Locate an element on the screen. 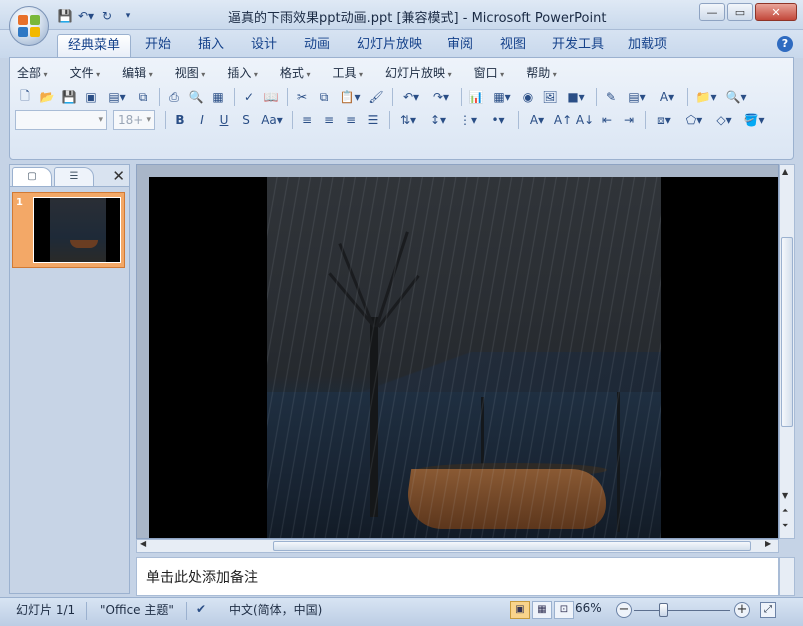  clipart-icon: ◉ is located at coordinates (528, 97).